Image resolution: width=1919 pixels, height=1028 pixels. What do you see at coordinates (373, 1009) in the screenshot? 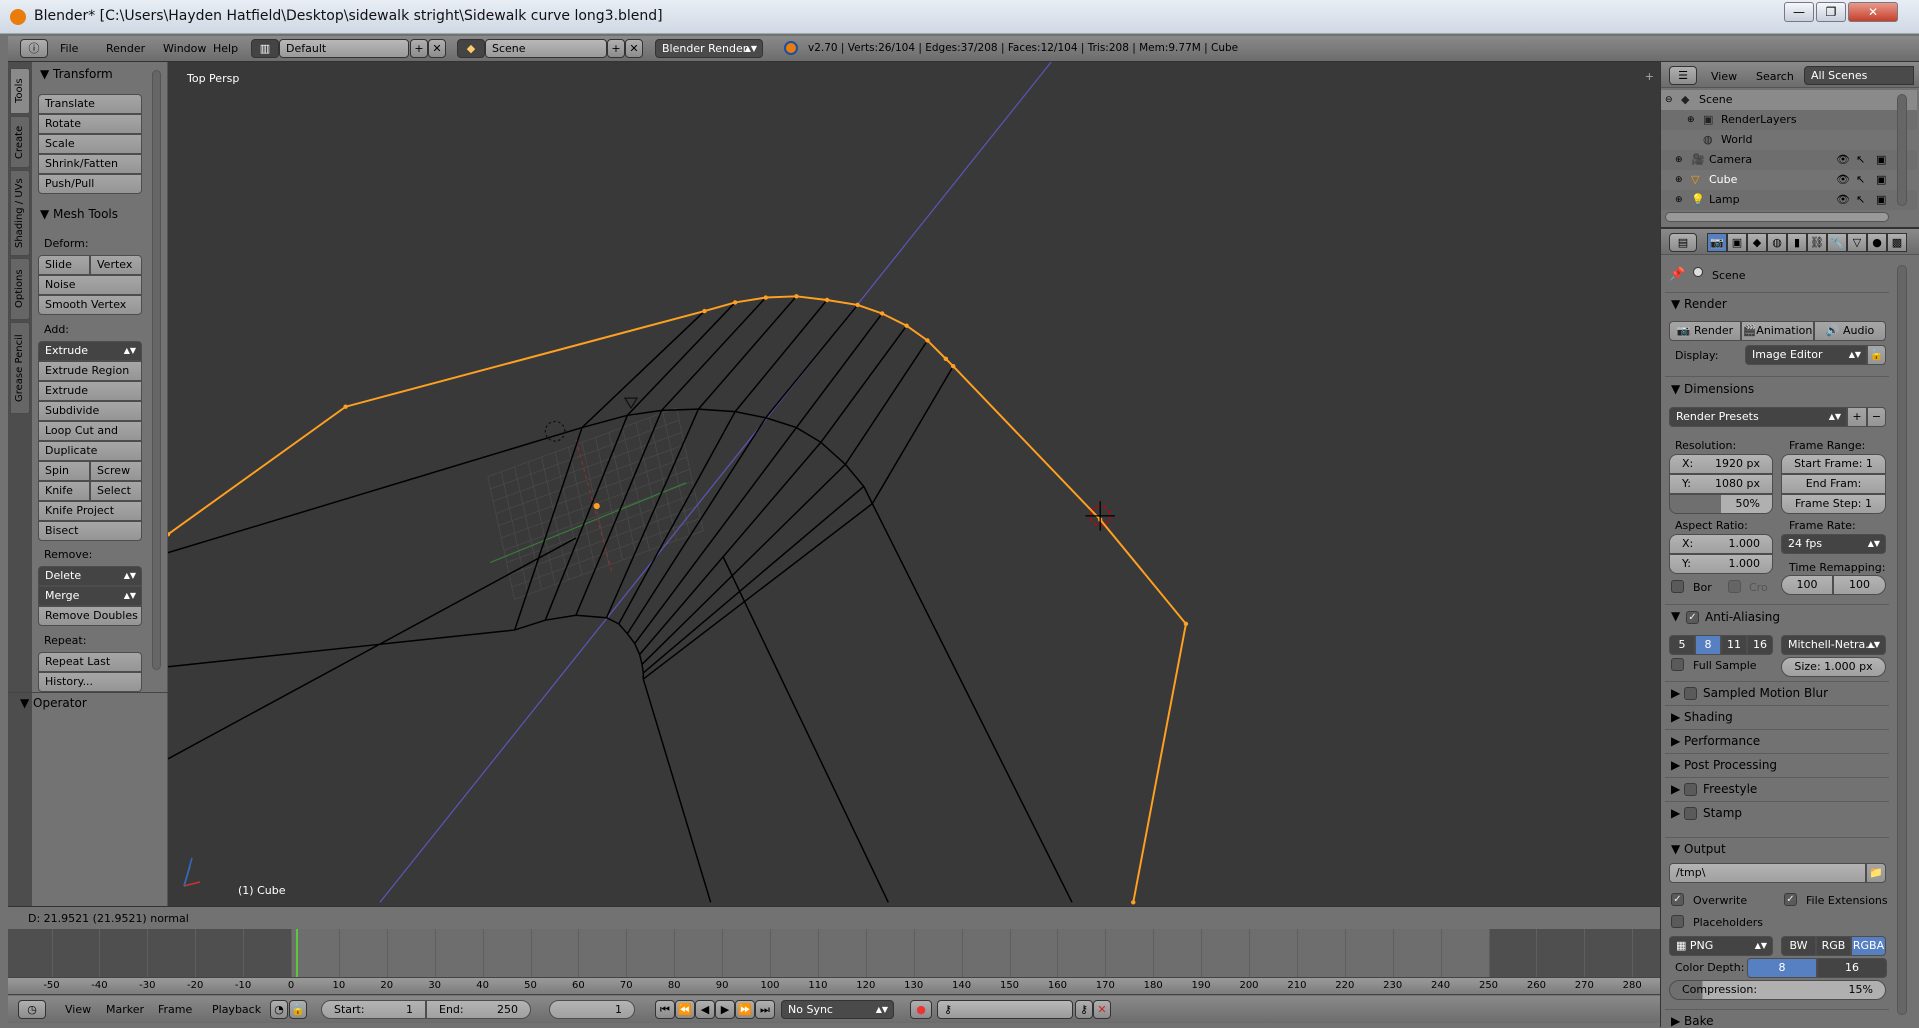
I see `start-frame-field: Start: 1` at bounding box center [373, 1009].